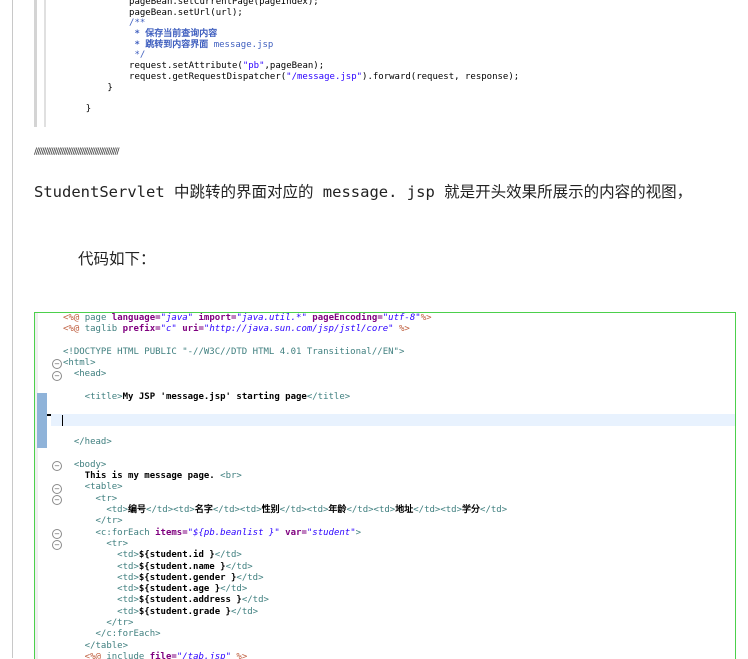 The height and width of the screenshot is (659, 748). Describe the element at coordinates (190, 329) in the screenshot. I see `code-token: uri=` at that location.